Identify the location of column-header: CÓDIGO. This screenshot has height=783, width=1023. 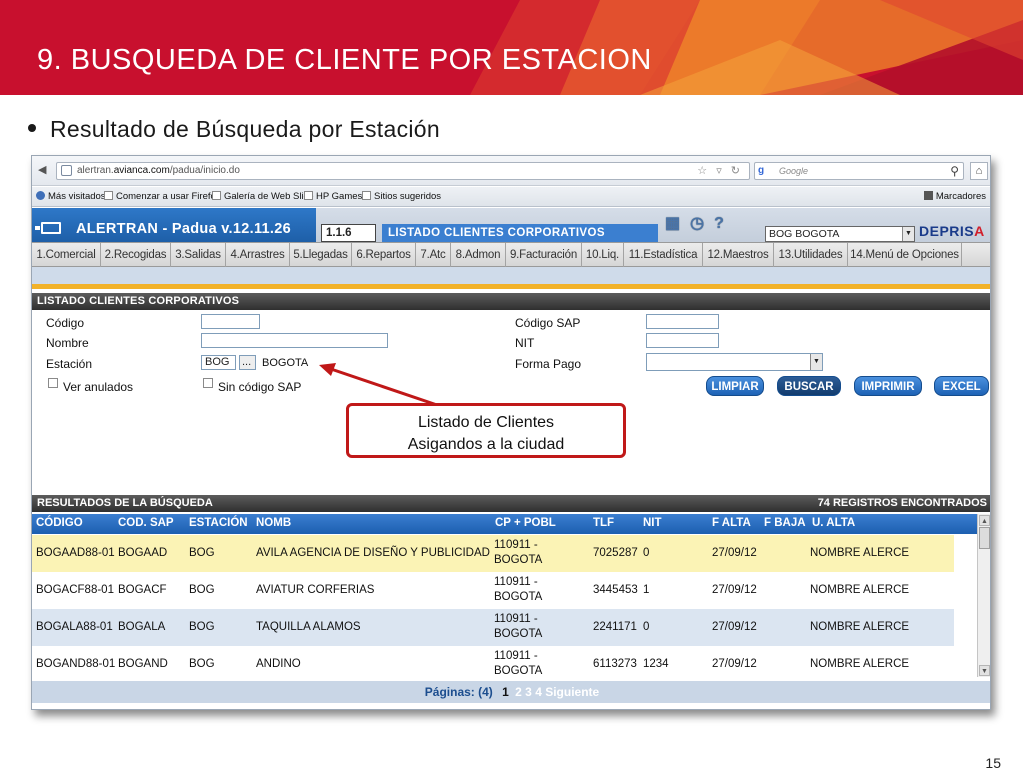
(59, 523).